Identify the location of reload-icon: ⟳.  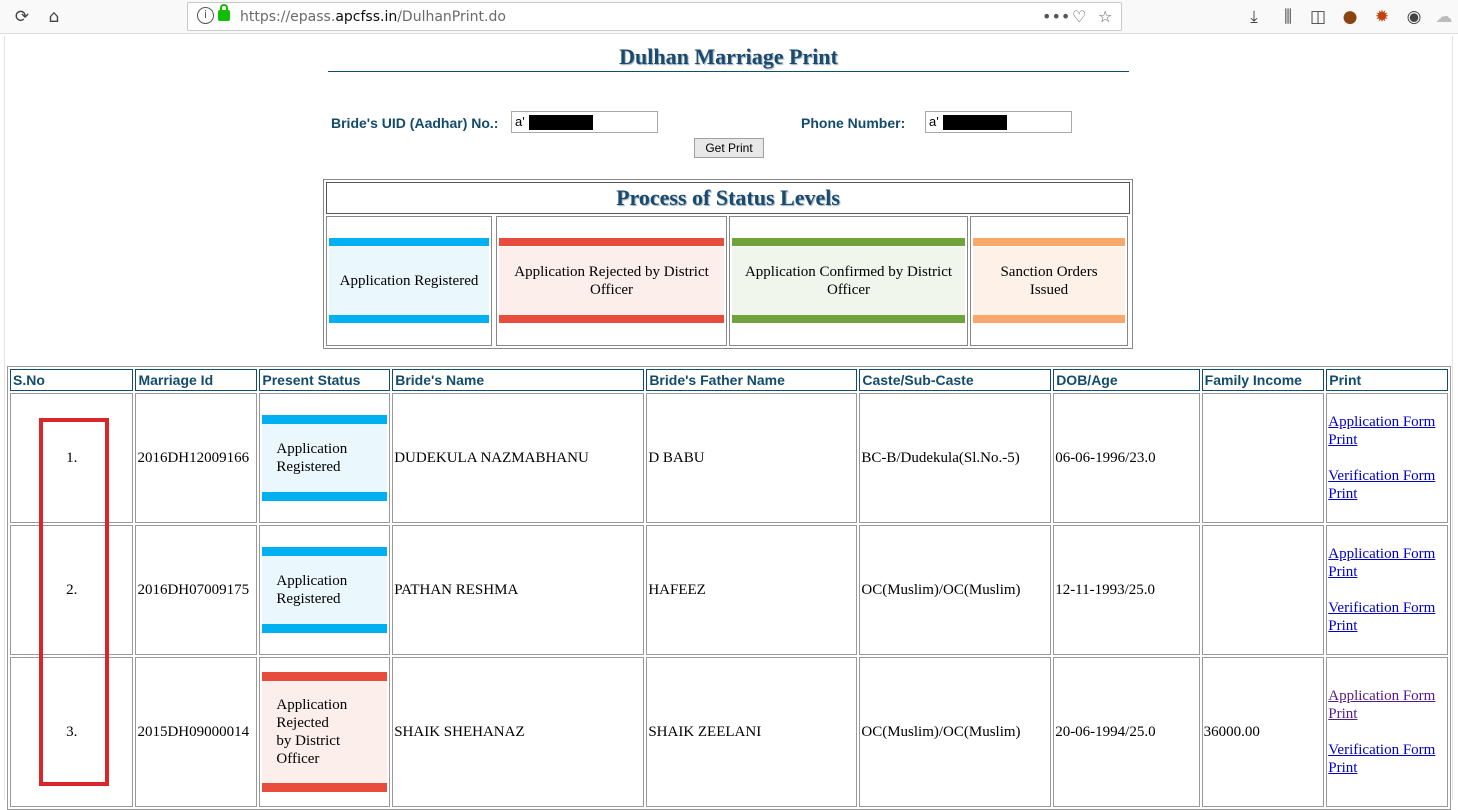
(22, 17).